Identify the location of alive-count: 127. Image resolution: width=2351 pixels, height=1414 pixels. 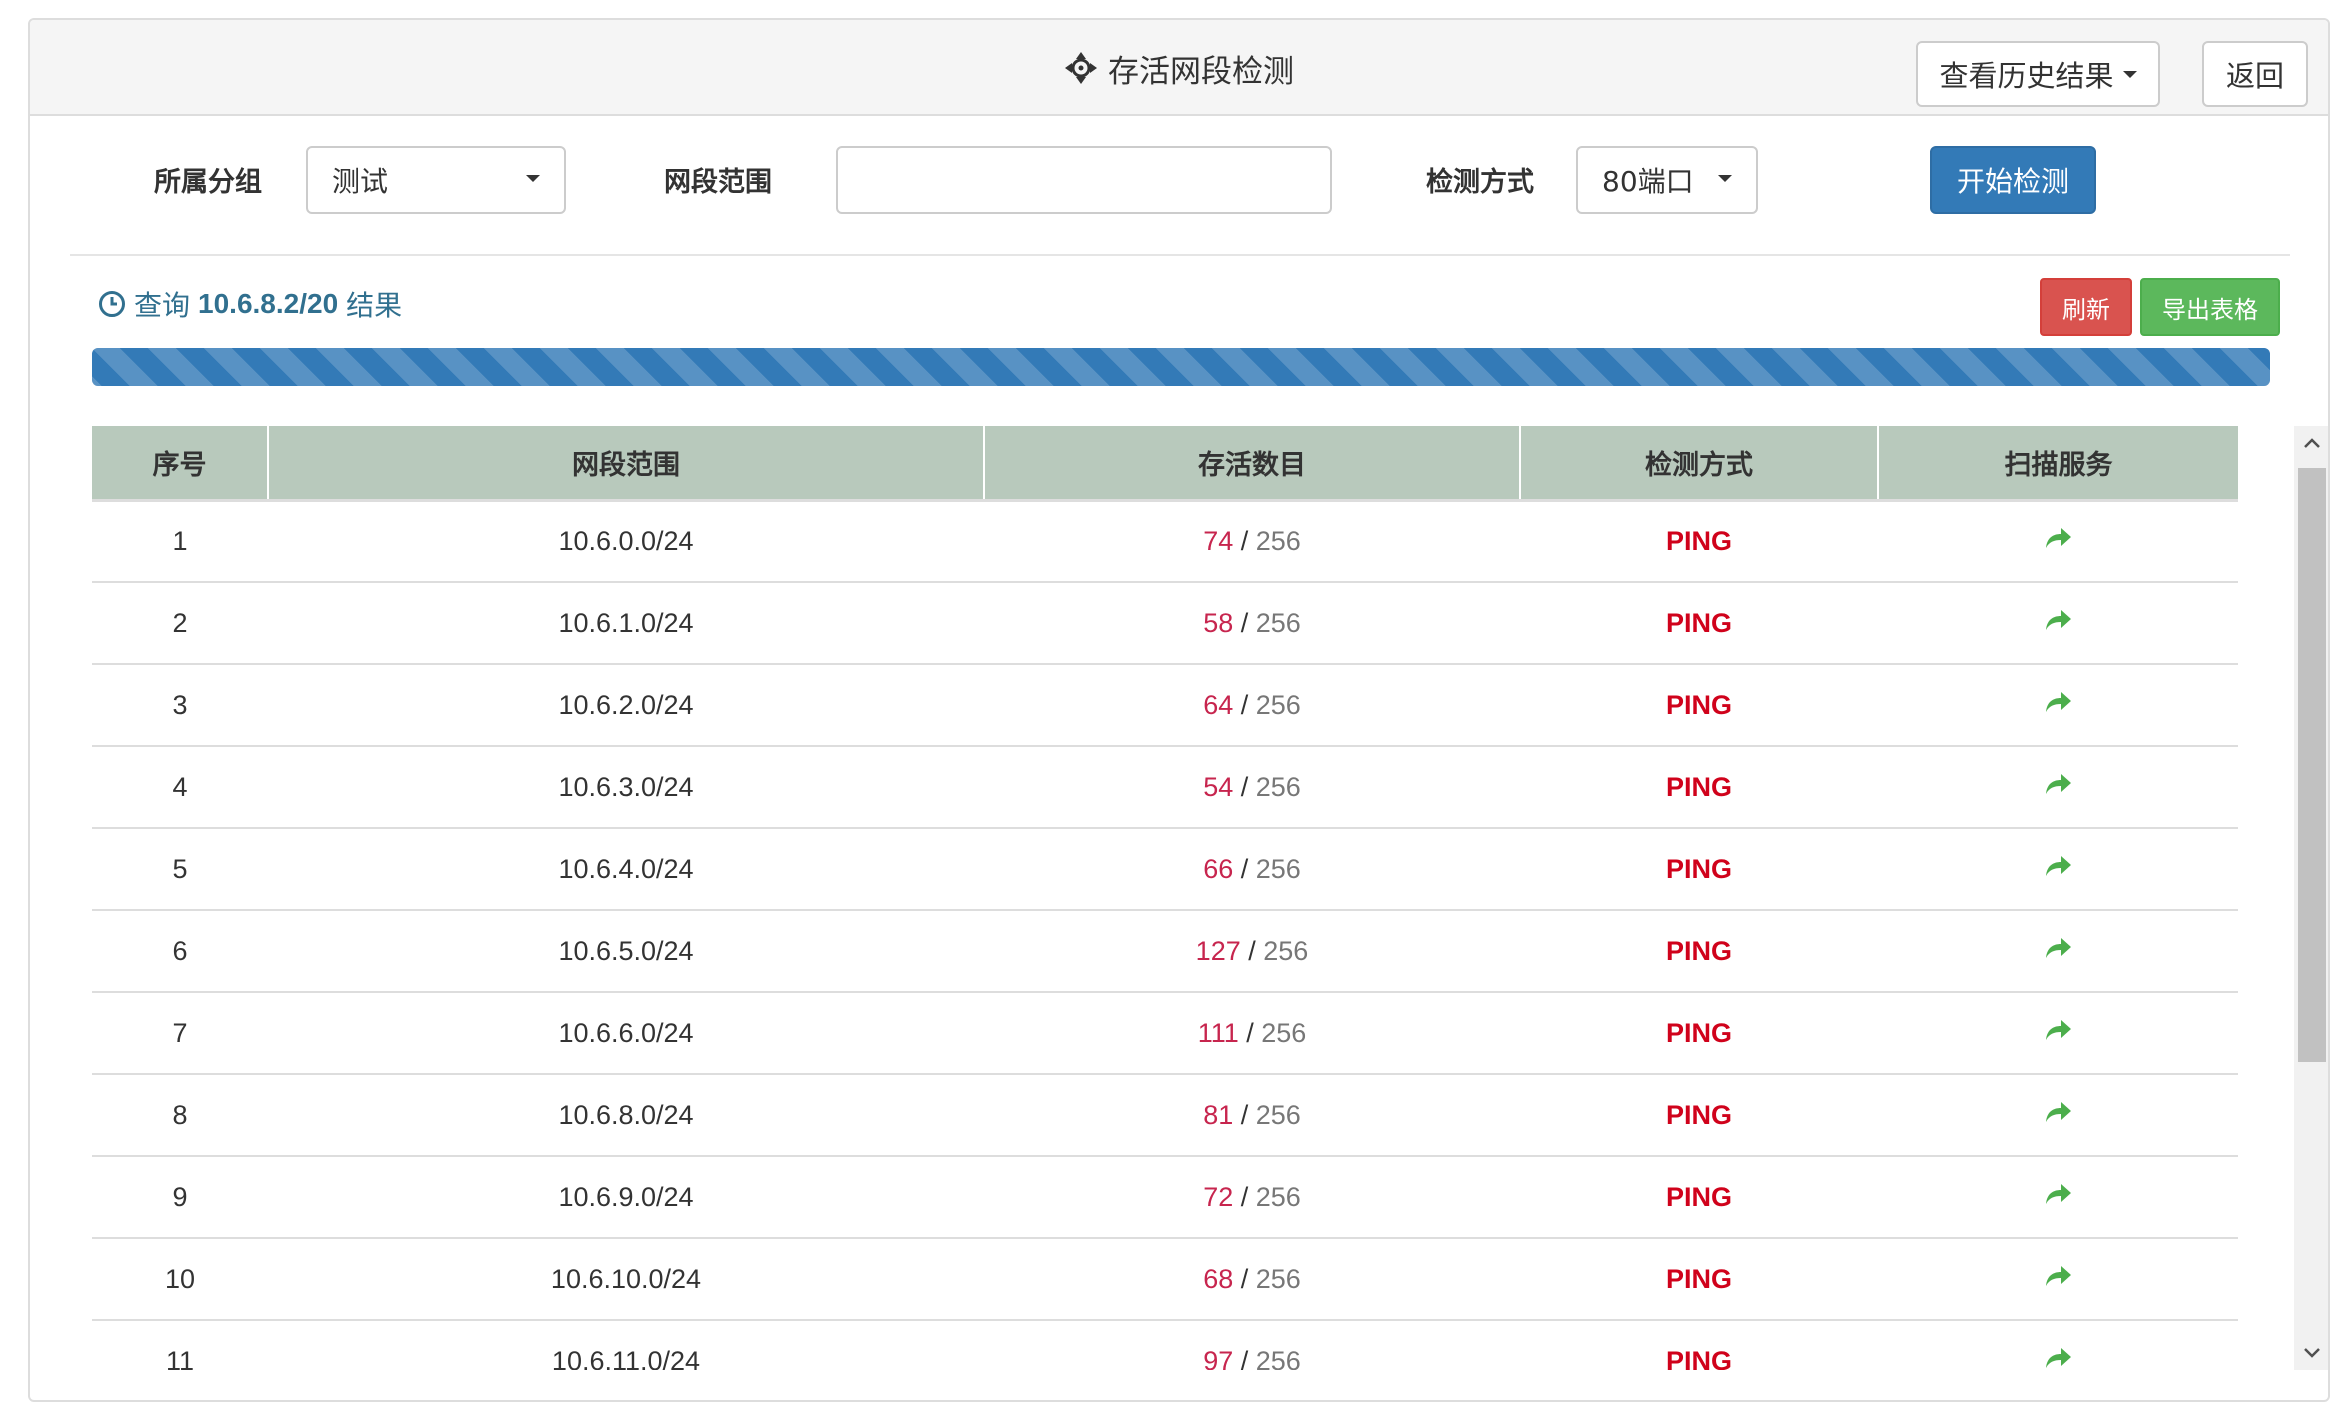
(1218, 950).